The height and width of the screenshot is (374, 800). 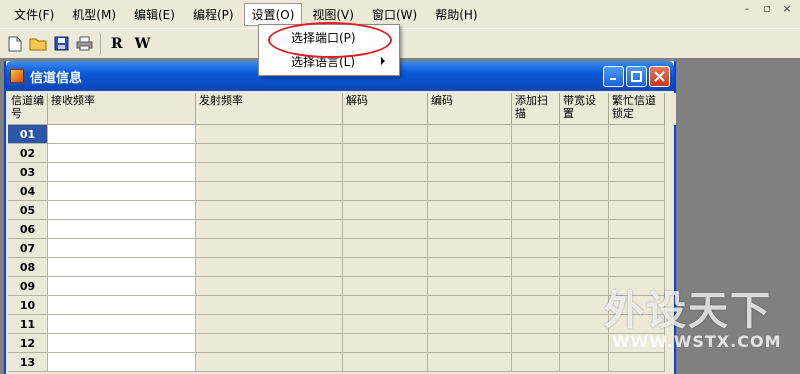 I want to click on open-folder-icon, so click(x=38, y=44).